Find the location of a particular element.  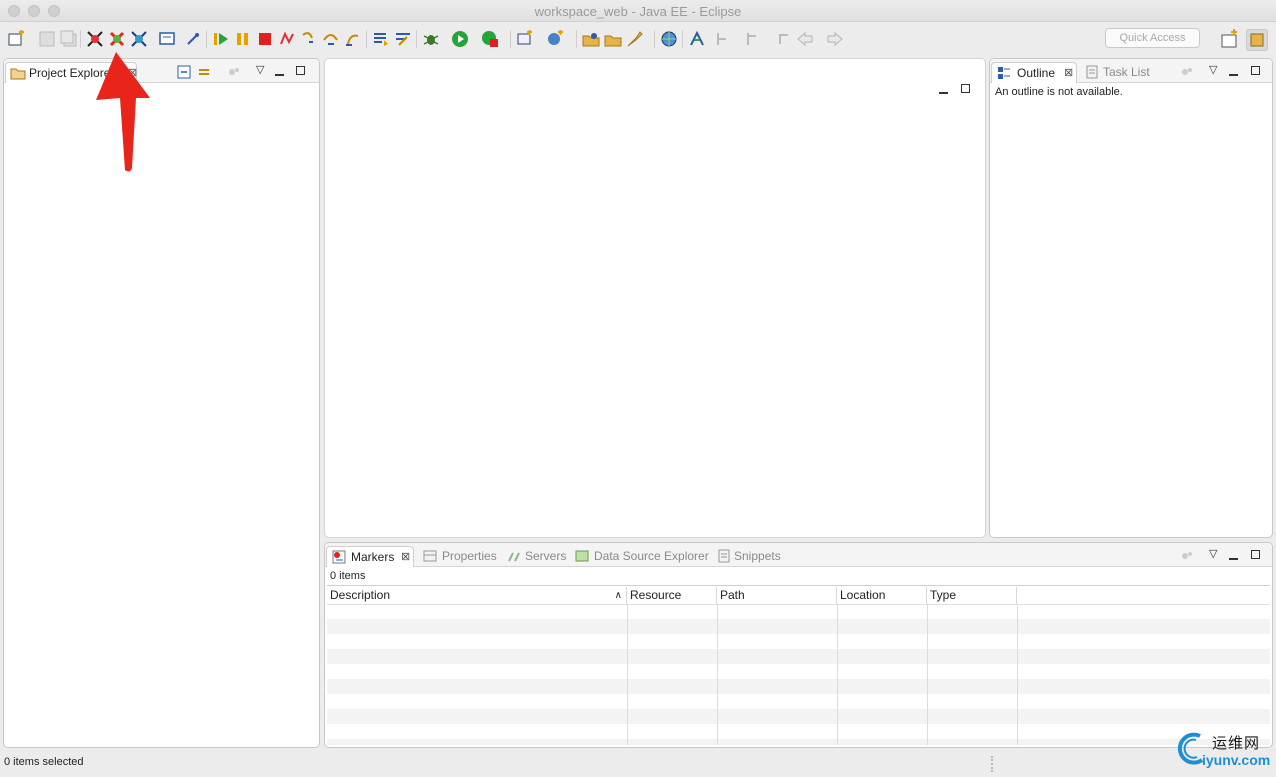

watermark: 运维网 iyunv.com is located at coordinates (1224, 752).